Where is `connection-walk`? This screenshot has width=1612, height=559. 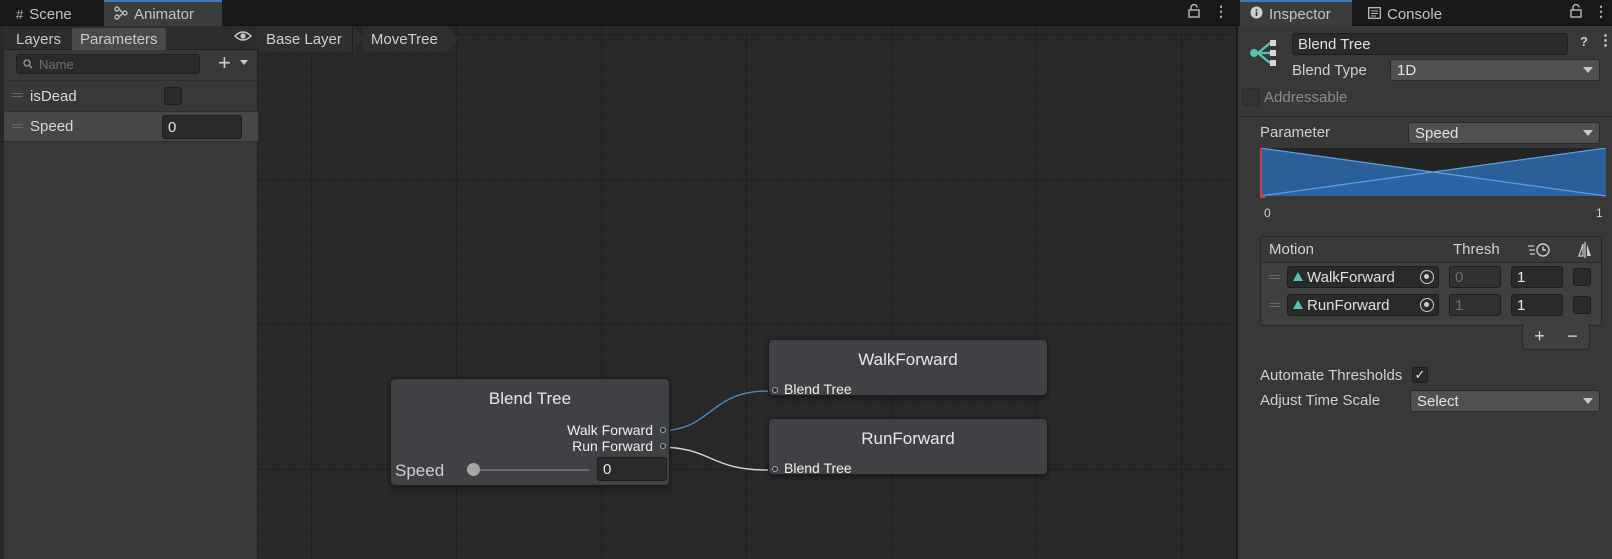 connection-walk is located at coordinates (713, 411).